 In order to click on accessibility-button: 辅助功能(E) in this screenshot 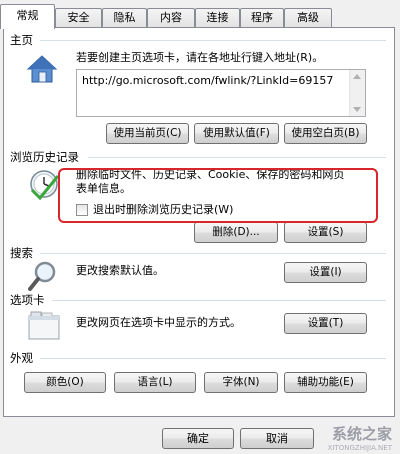, I will do `click(325, 382)`.